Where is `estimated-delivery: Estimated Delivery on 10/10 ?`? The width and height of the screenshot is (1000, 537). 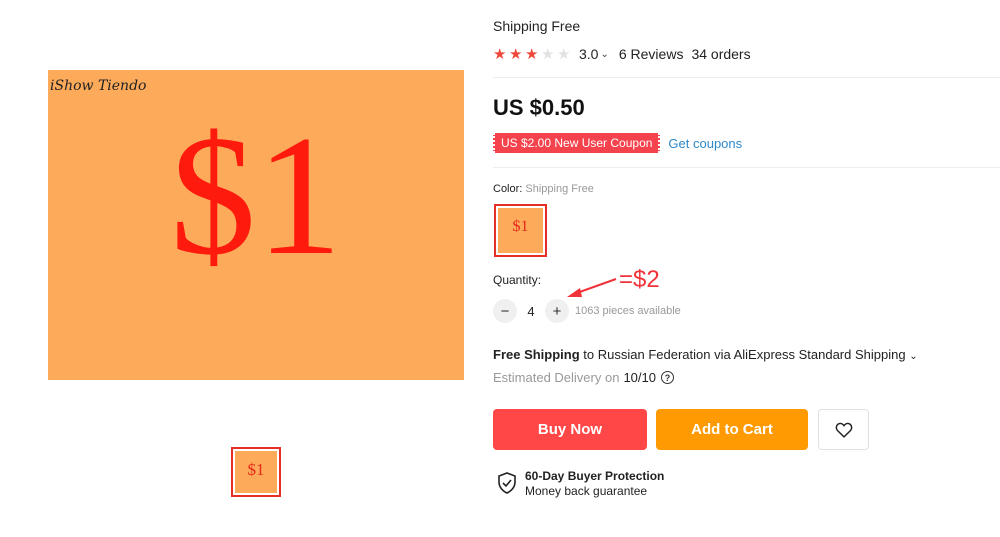
estimated-delivery: Estimated Delivery on 10/10 ? is located at coordinates (583, 377).